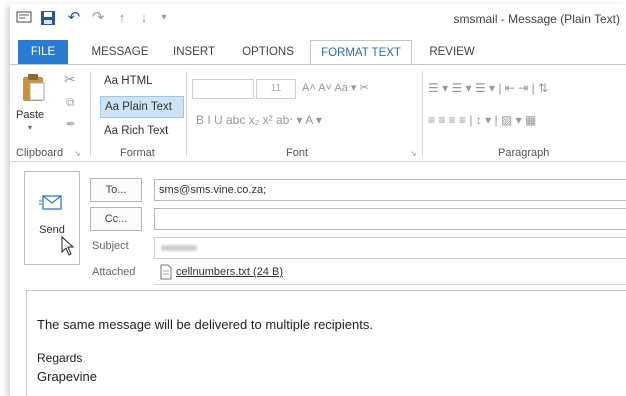  I want to click on font-size-box: 11, so click(276, 89).